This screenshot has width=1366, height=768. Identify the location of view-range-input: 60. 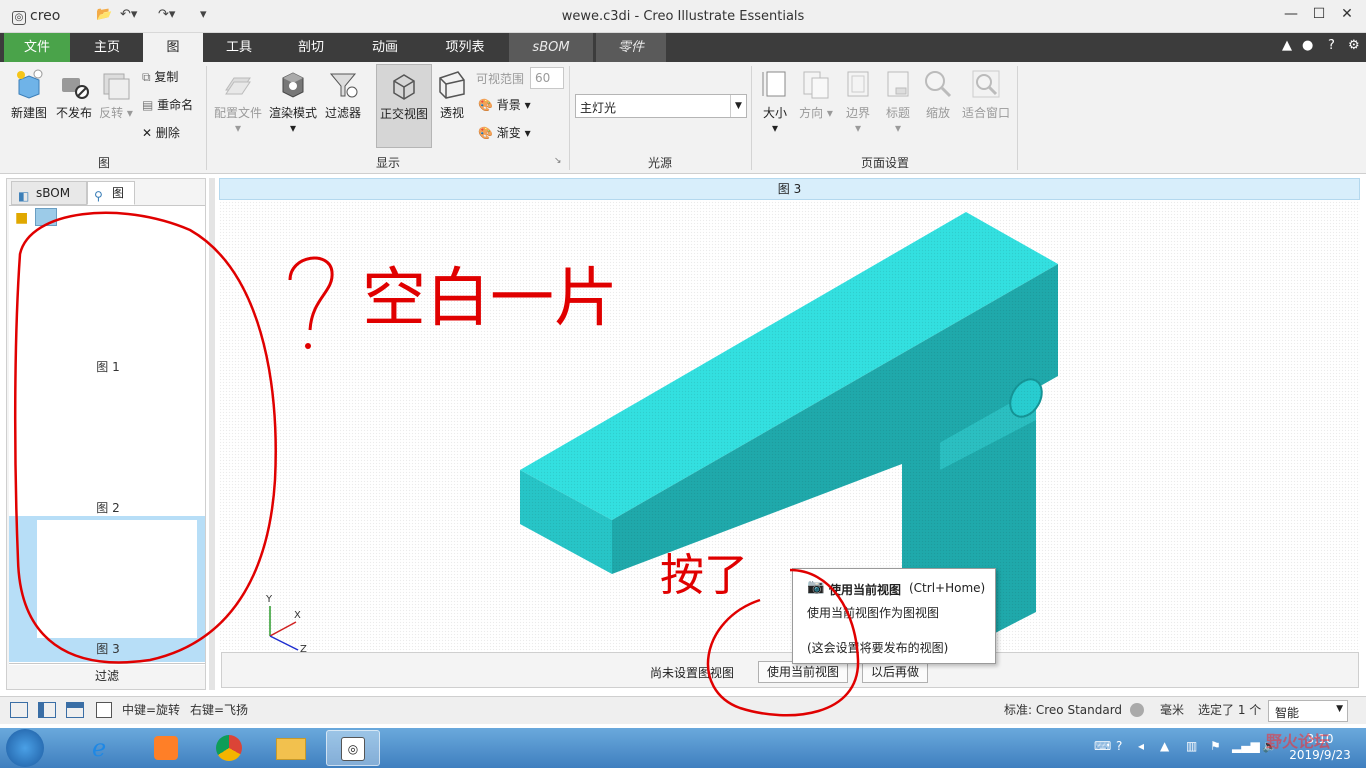
(547, 78).